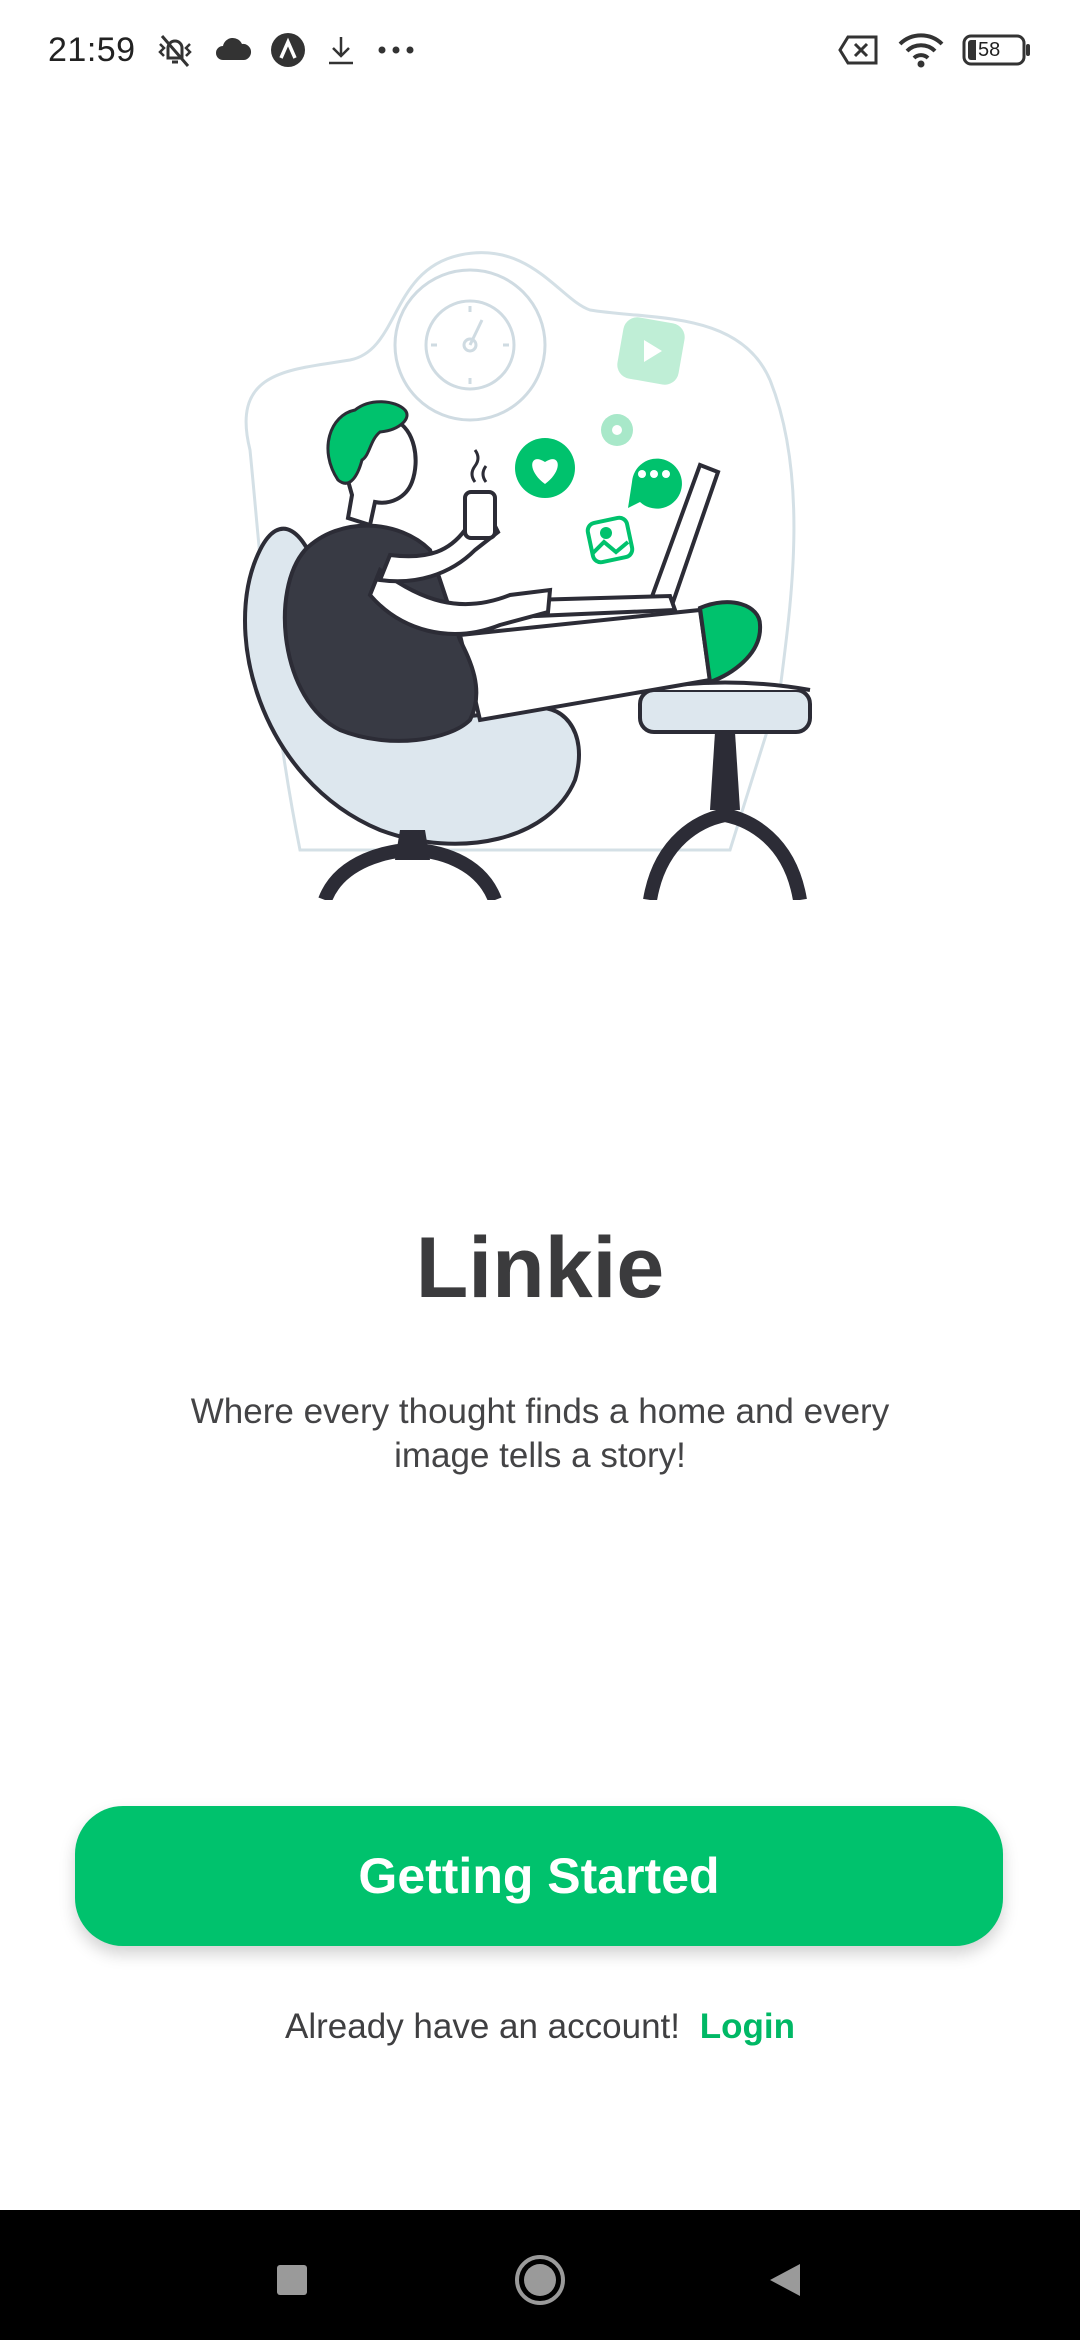 The width and height of the screenshot is (1080, 2340). What do you see at coordinates (292, 2280) in the screenshot?
I see `recent-apps-icon` at bounding box center [292, 2280].